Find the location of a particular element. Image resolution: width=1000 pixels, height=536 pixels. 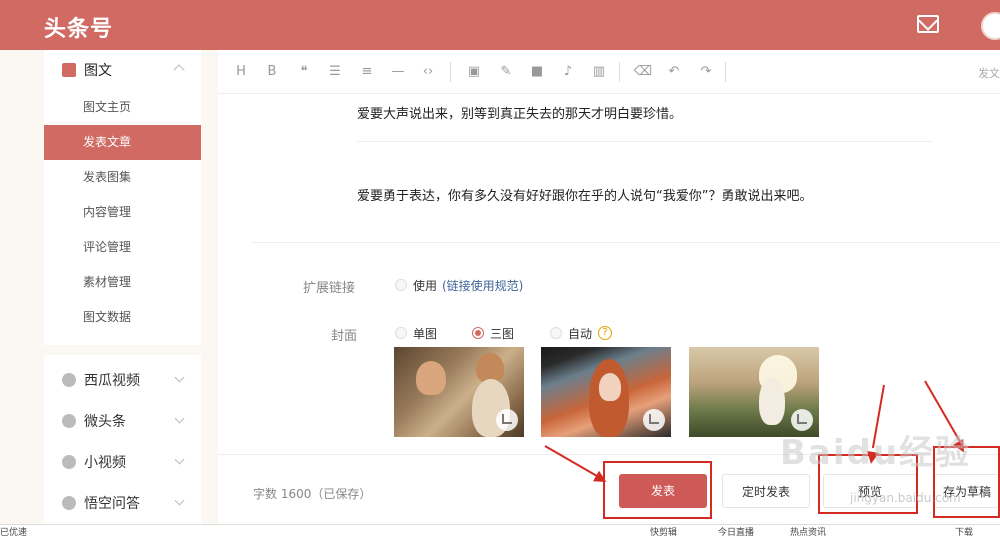

ext-link-checkbox is located at coordinates (401, 285).